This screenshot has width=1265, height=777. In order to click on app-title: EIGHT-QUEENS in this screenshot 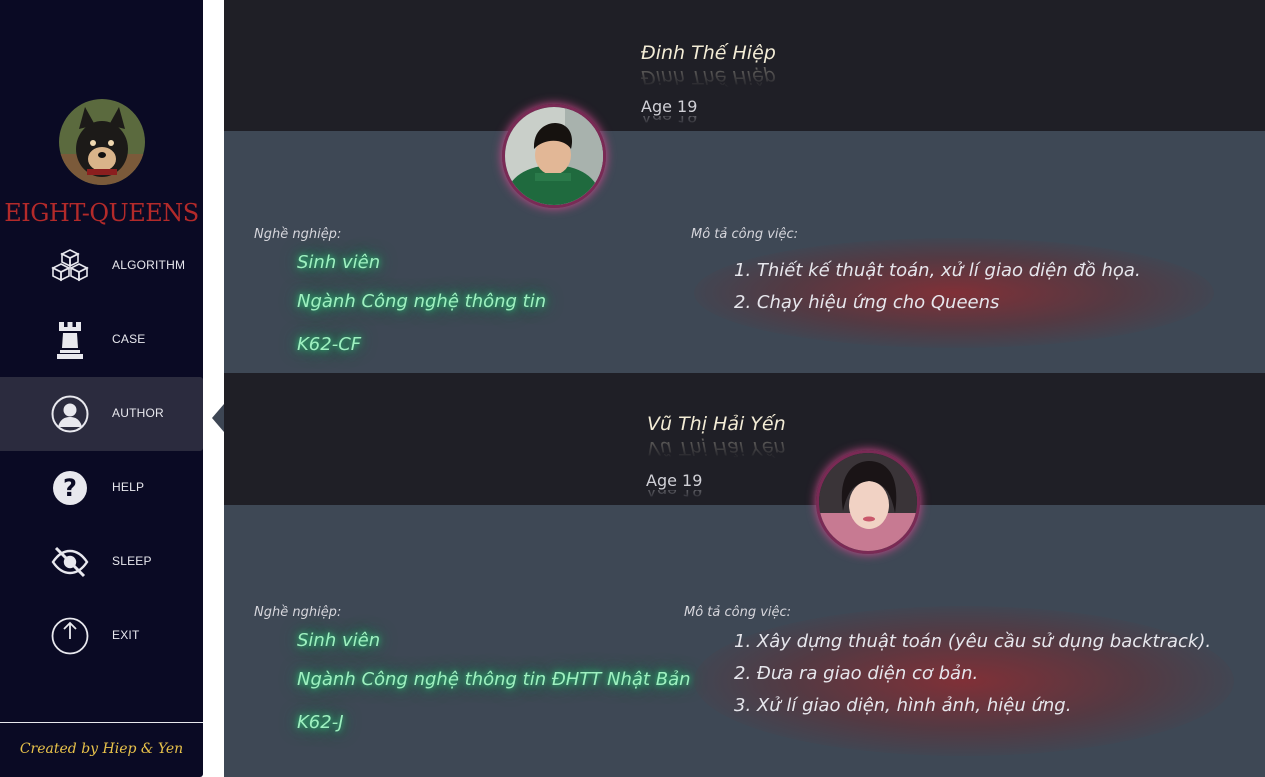, I will do `click(101, 213)`.